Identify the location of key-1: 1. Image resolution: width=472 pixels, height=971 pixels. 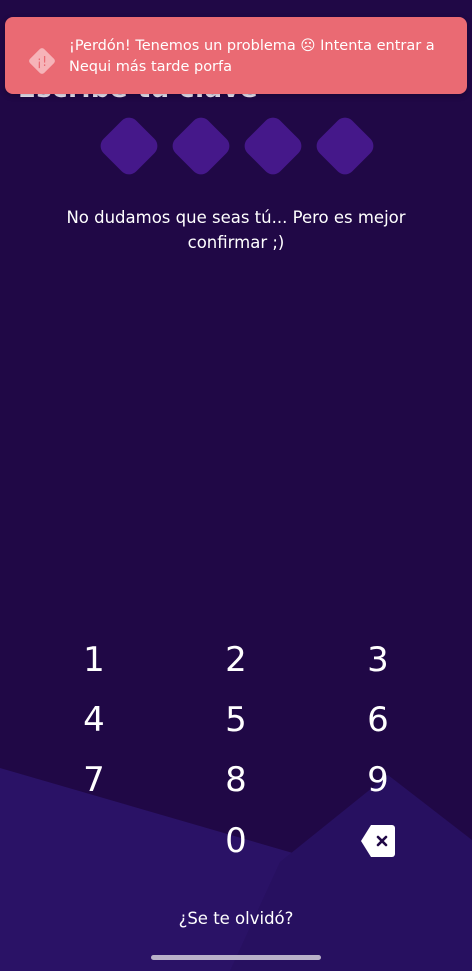
(94, 660).